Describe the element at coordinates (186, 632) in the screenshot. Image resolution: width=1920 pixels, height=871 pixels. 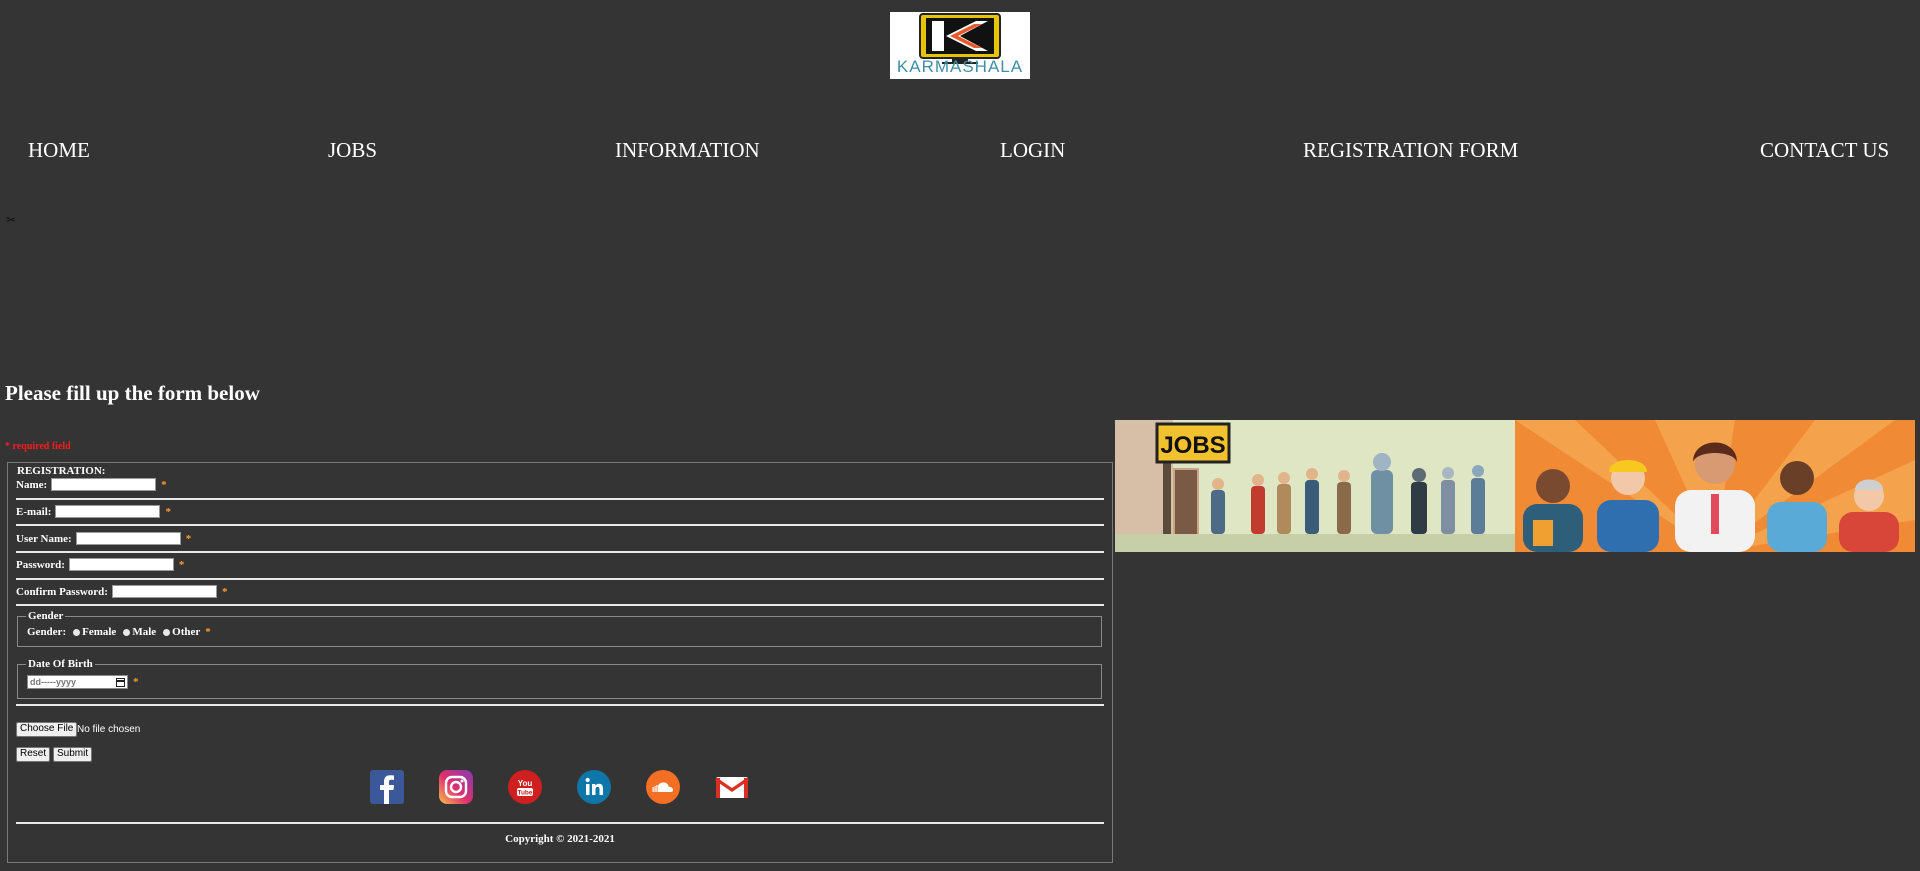
I see `other-option-label: Other` at that location.